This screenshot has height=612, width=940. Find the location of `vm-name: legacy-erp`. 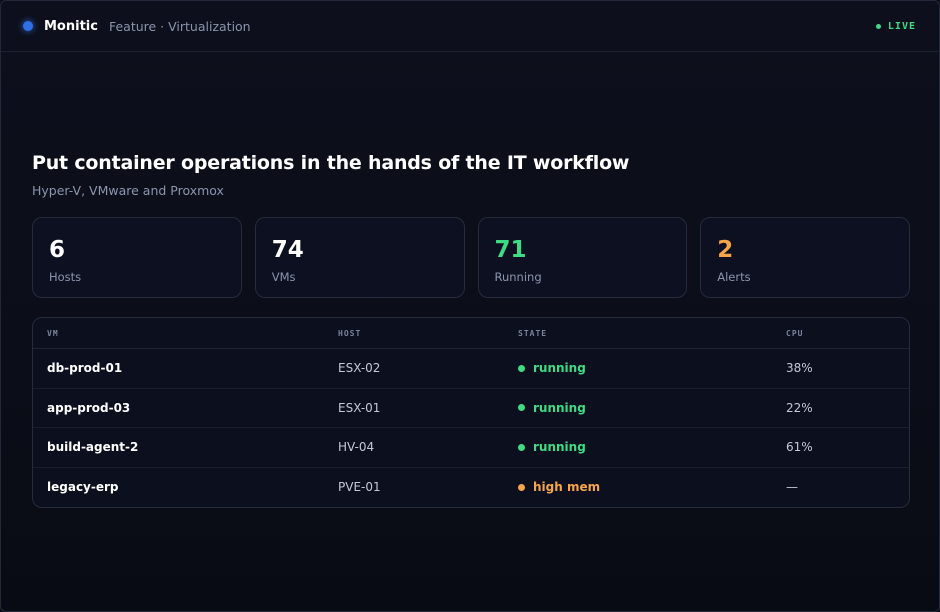

vm-name: legacy-erp is located at coordinates (83, 487).